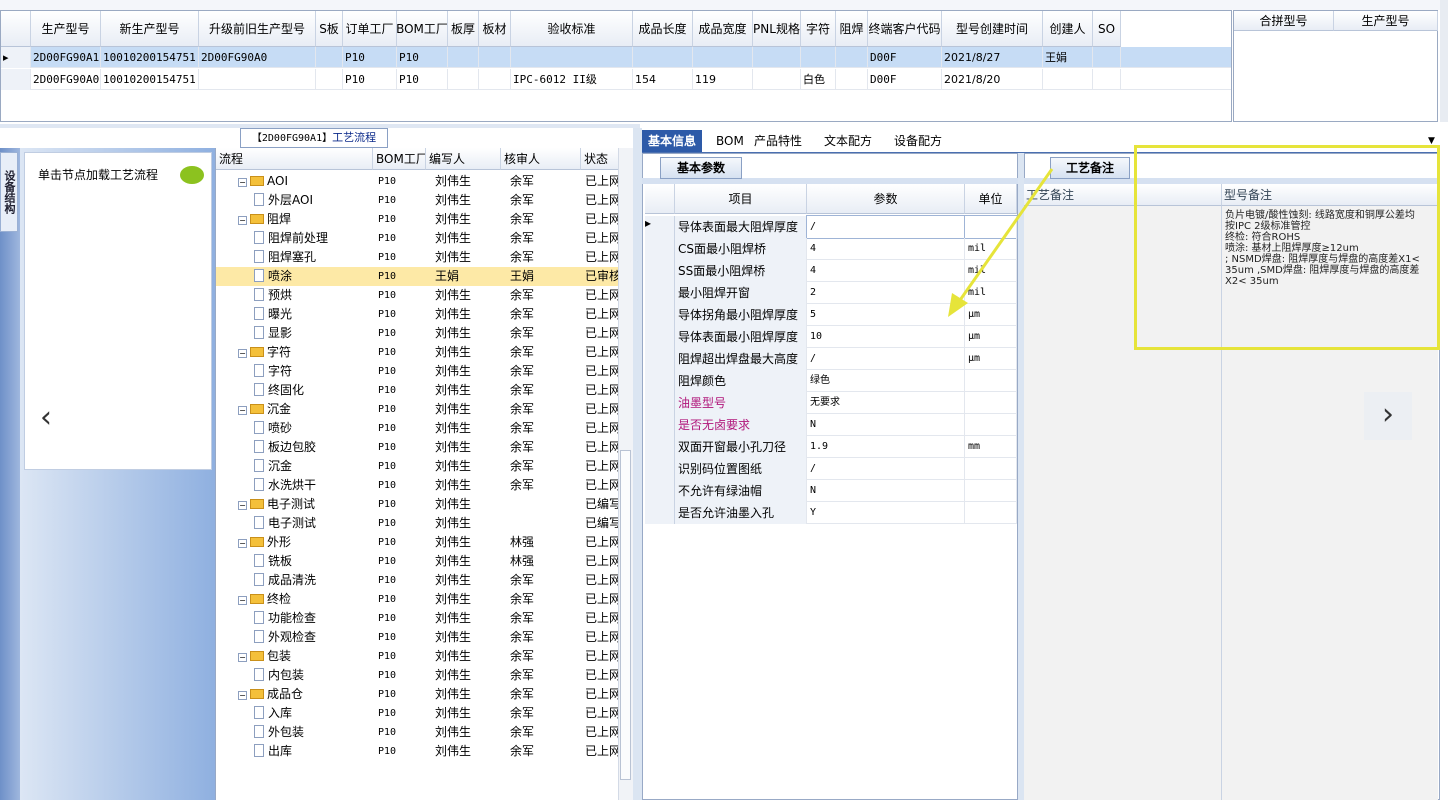  What do you see at coordinates (417, 181) in the screenshot?
I see `tree-row: − AOI P10 刘伟生 余军 已上网` at bounding box center [417, 181].